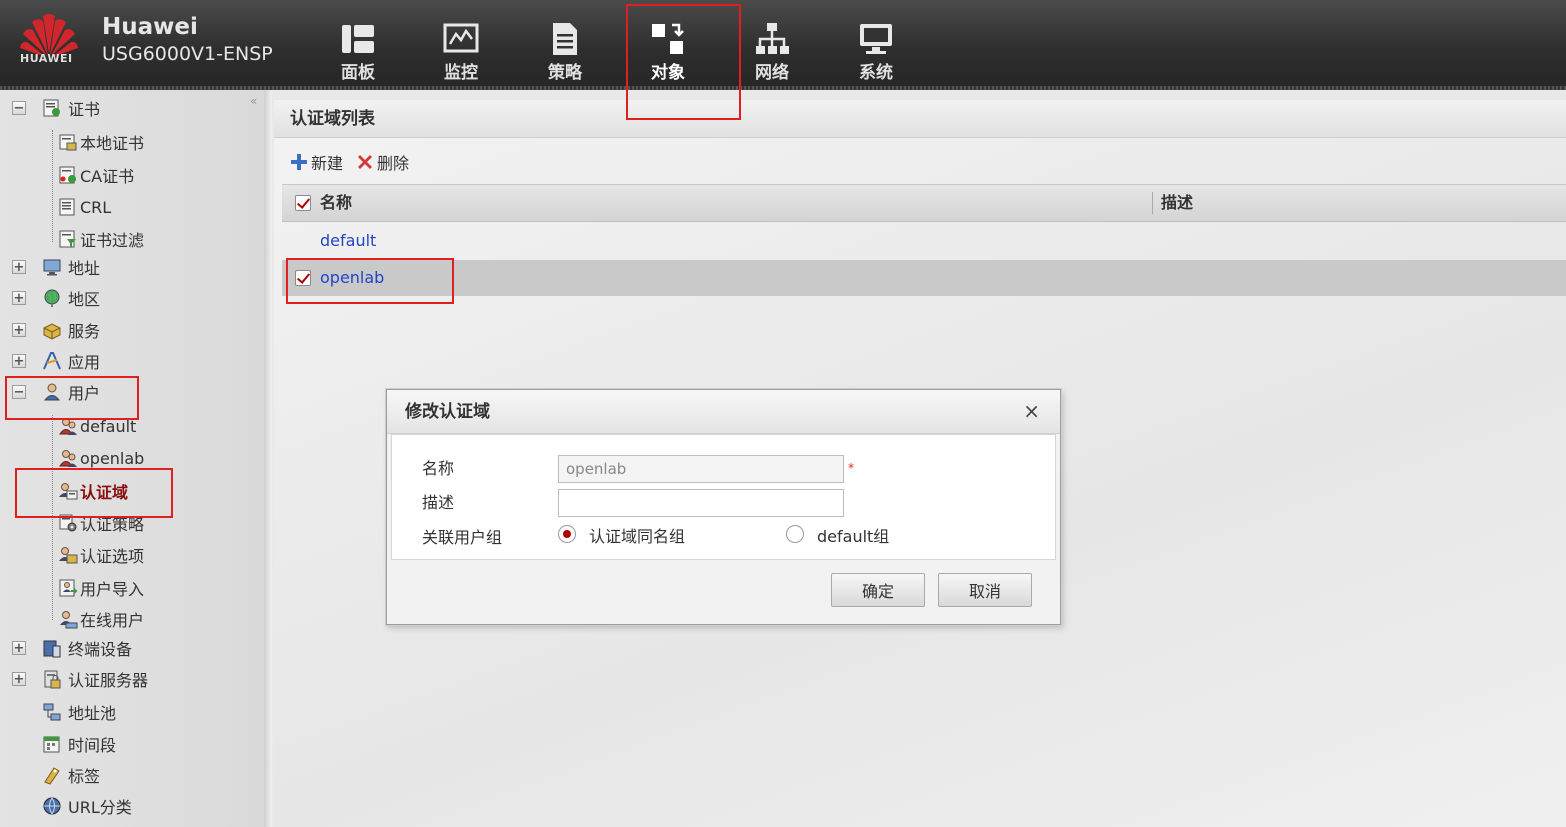  Describe the element at coordinates (69, 620) in the screenshot. I see `online-user-icon` at that location.